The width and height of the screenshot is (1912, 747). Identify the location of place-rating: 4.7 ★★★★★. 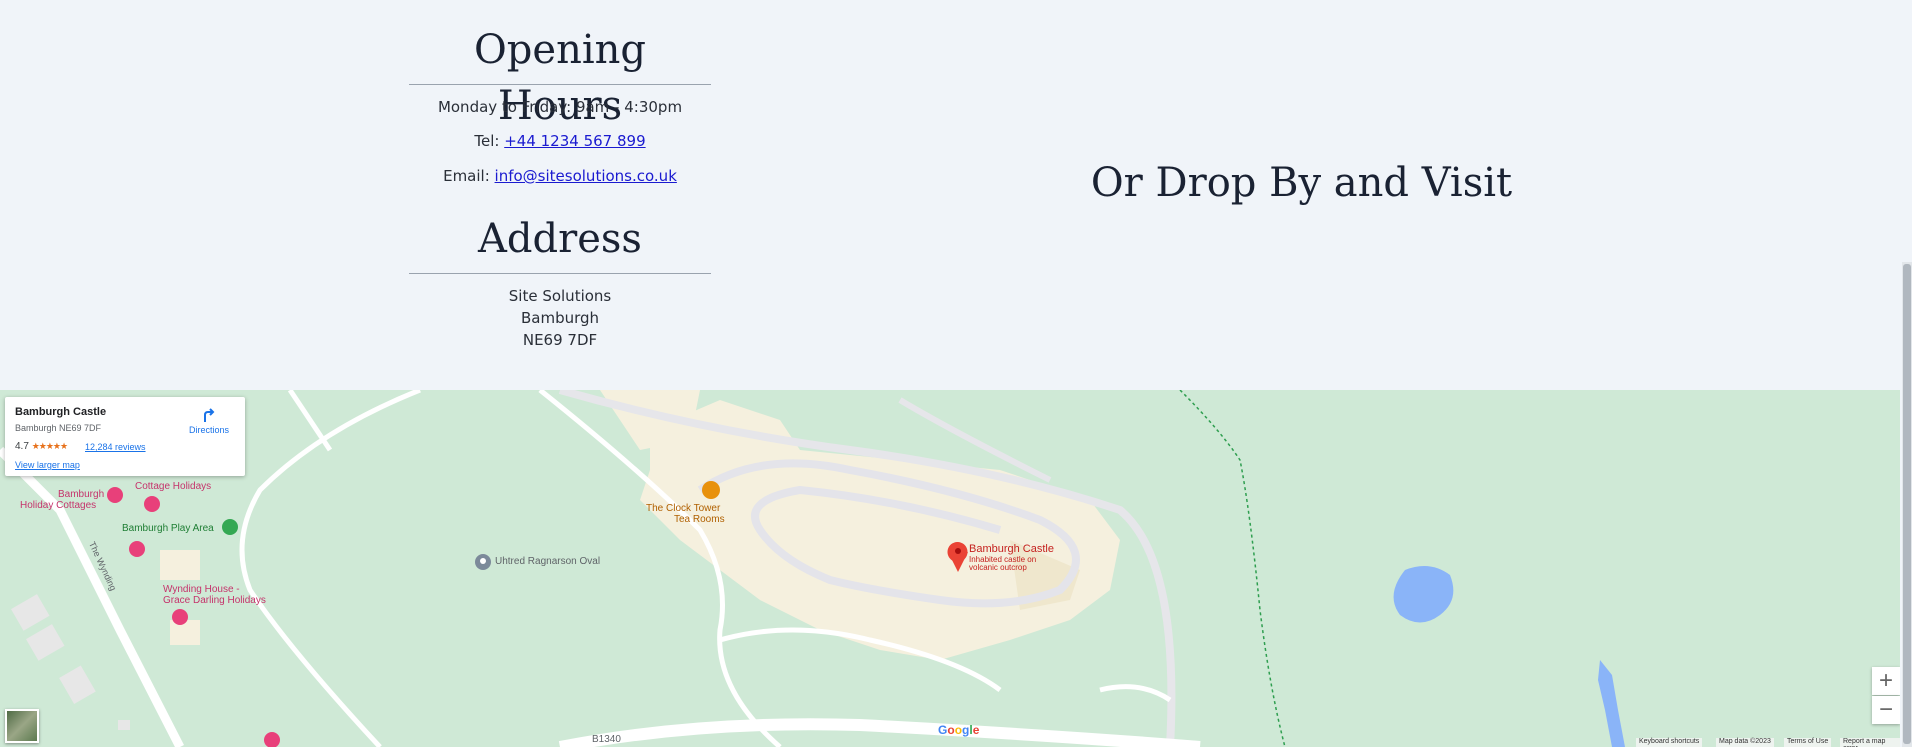
(41, 446).